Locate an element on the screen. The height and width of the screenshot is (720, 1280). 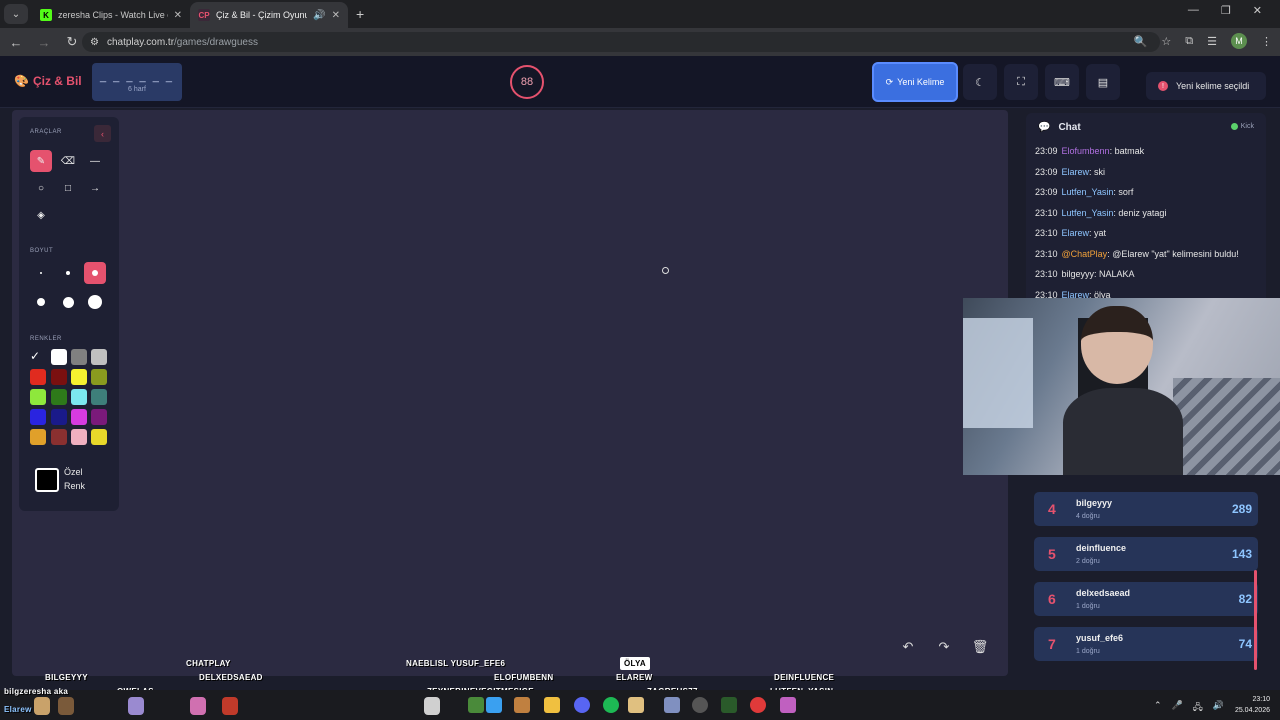
url-field: ⚙ chatplay.com.tr/games/drawguess is located at coordinates (621, 42).